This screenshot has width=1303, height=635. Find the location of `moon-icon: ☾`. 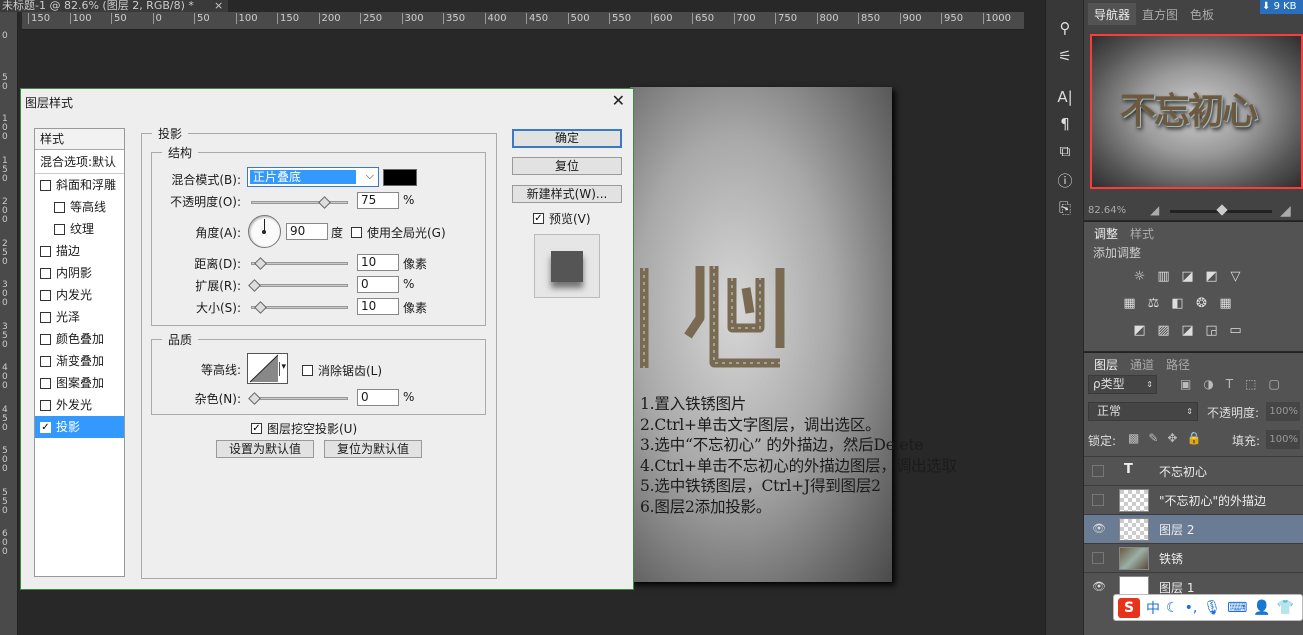

moon-icon: ☾ is located at coordinates (1172, 608).